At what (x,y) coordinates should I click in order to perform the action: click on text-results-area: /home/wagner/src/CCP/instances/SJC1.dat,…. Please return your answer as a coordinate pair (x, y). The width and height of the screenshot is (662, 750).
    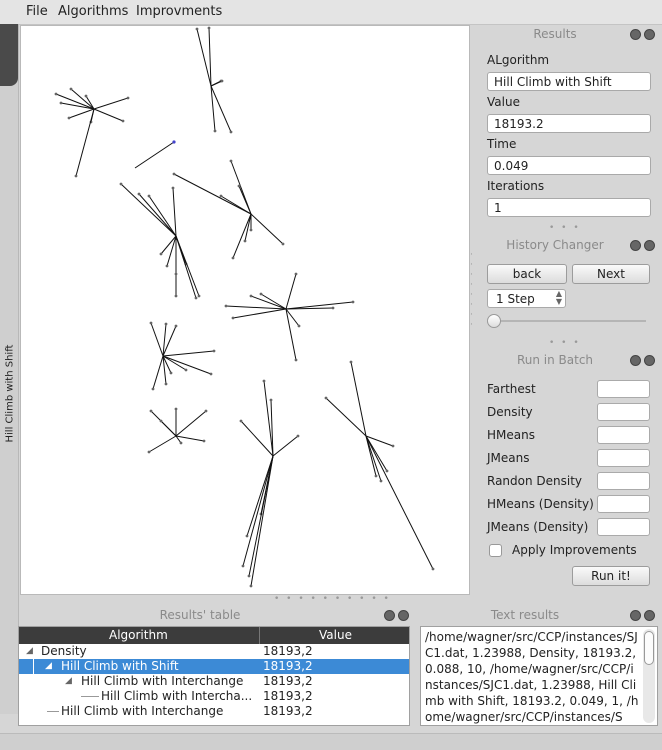
    Looking at the image, I should click on (539, 676).